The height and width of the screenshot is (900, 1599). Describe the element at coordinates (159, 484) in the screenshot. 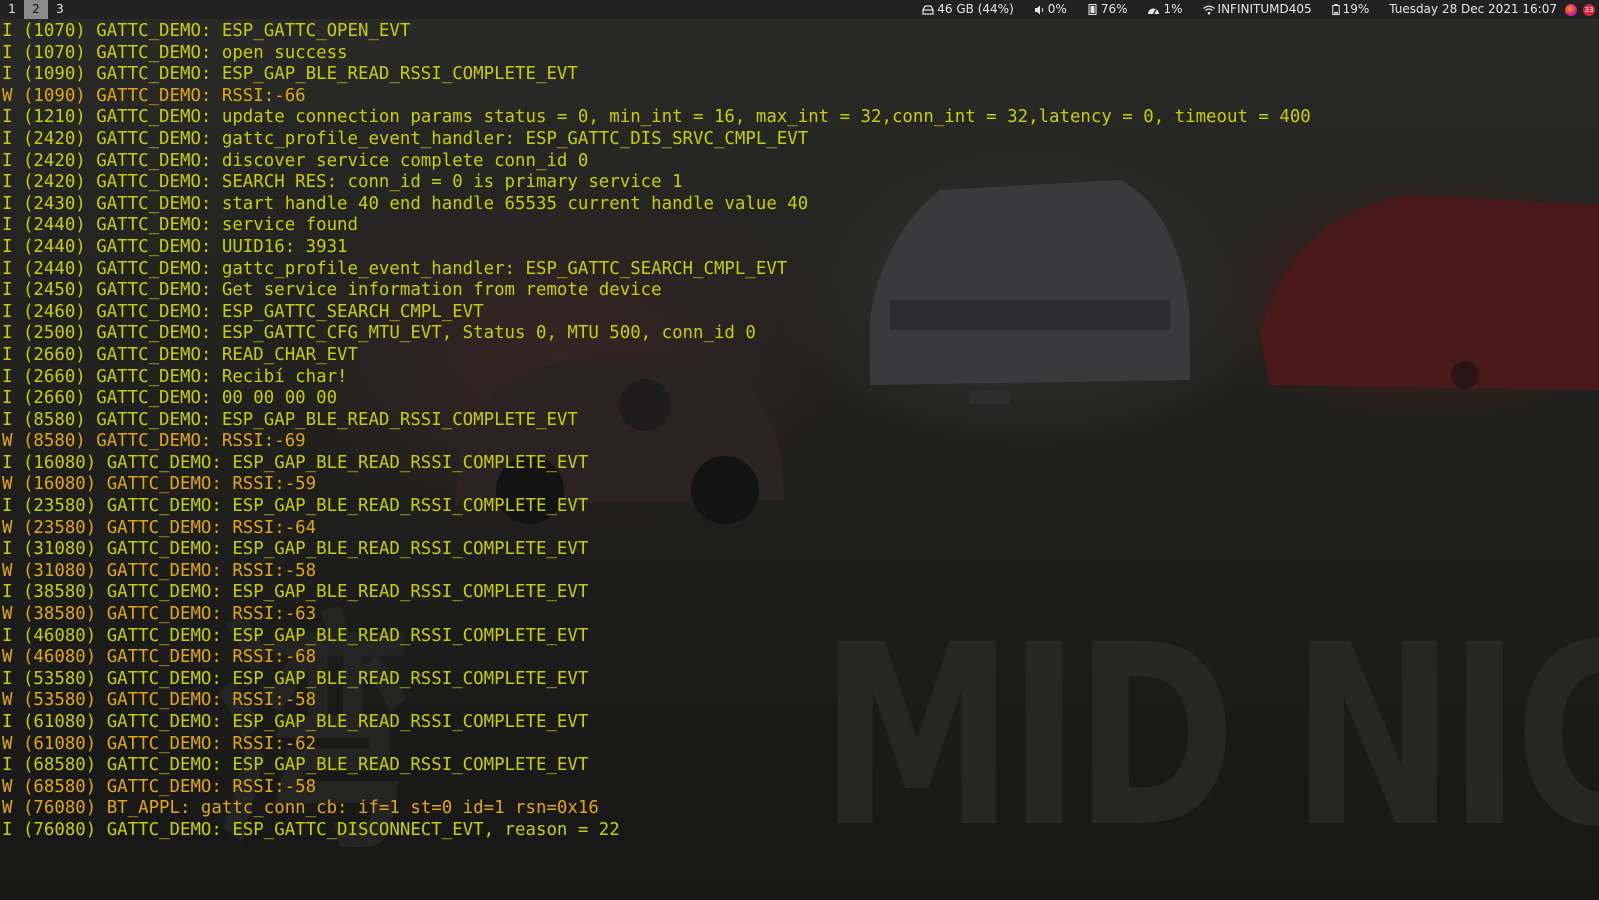

I see `log-line-warning: W (16080) GATTC_DEMO: RSSI:-59` at that location.